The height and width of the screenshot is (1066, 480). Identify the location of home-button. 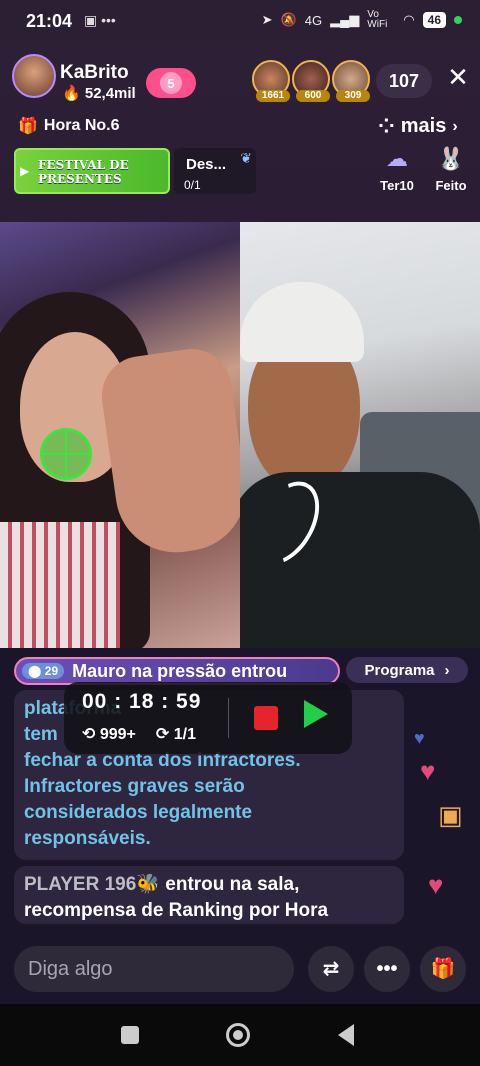
(238, 1035).